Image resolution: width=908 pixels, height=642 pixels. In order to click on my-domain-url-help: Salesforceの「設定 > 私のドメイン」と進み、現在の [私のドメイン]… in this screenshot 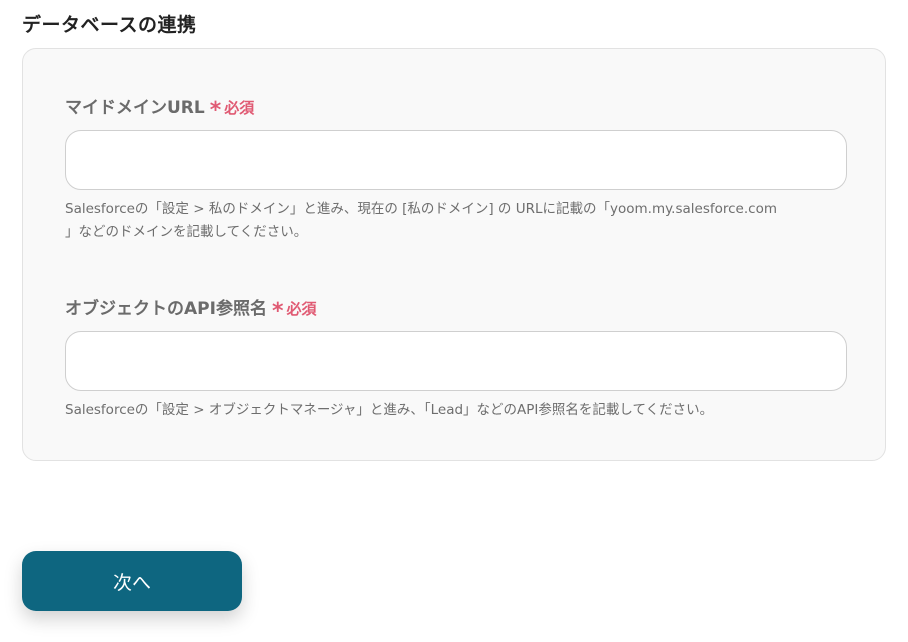, I will do `click(456, 221)`.